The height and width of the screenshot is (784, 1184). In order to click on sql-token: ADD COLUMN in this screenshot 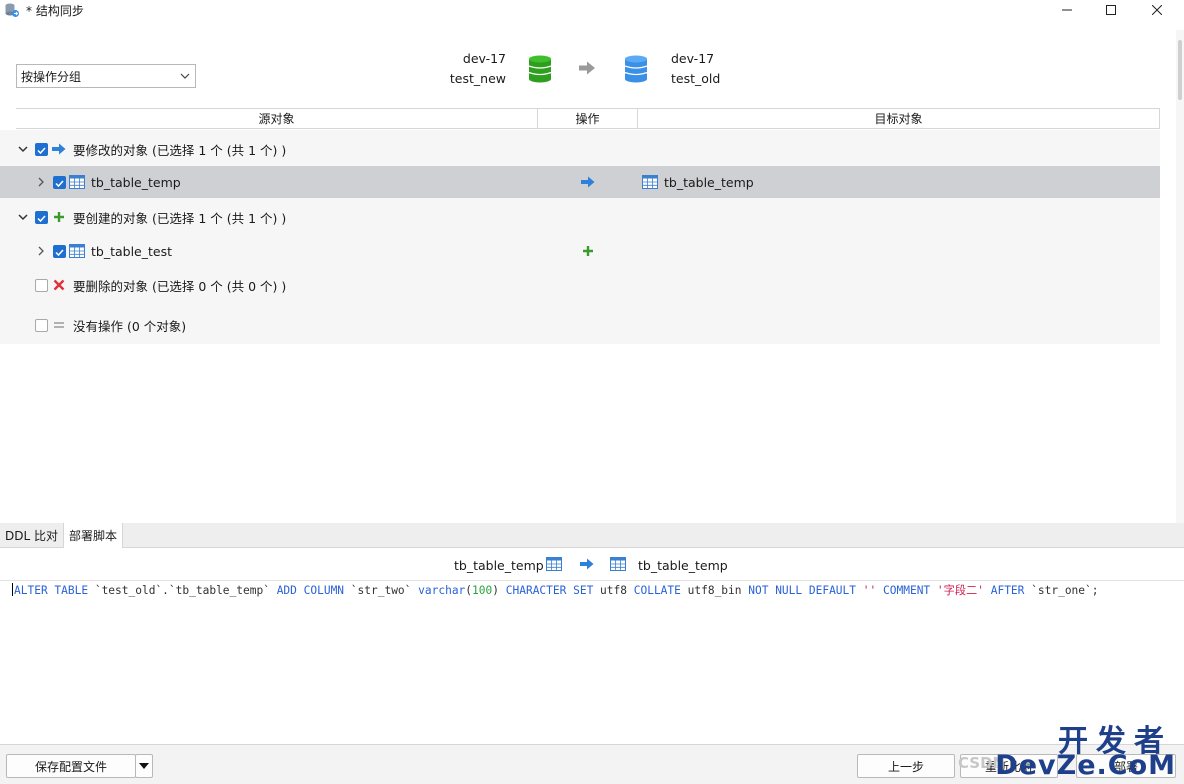, I will do `click(310, 590)`.